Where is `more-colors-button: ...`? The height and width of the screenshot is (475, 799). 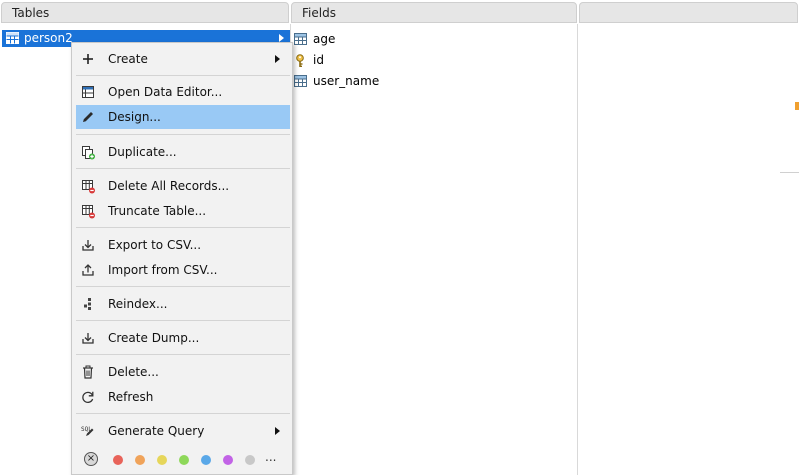 more-colors-button: ... is located at coordinates (270, 457).